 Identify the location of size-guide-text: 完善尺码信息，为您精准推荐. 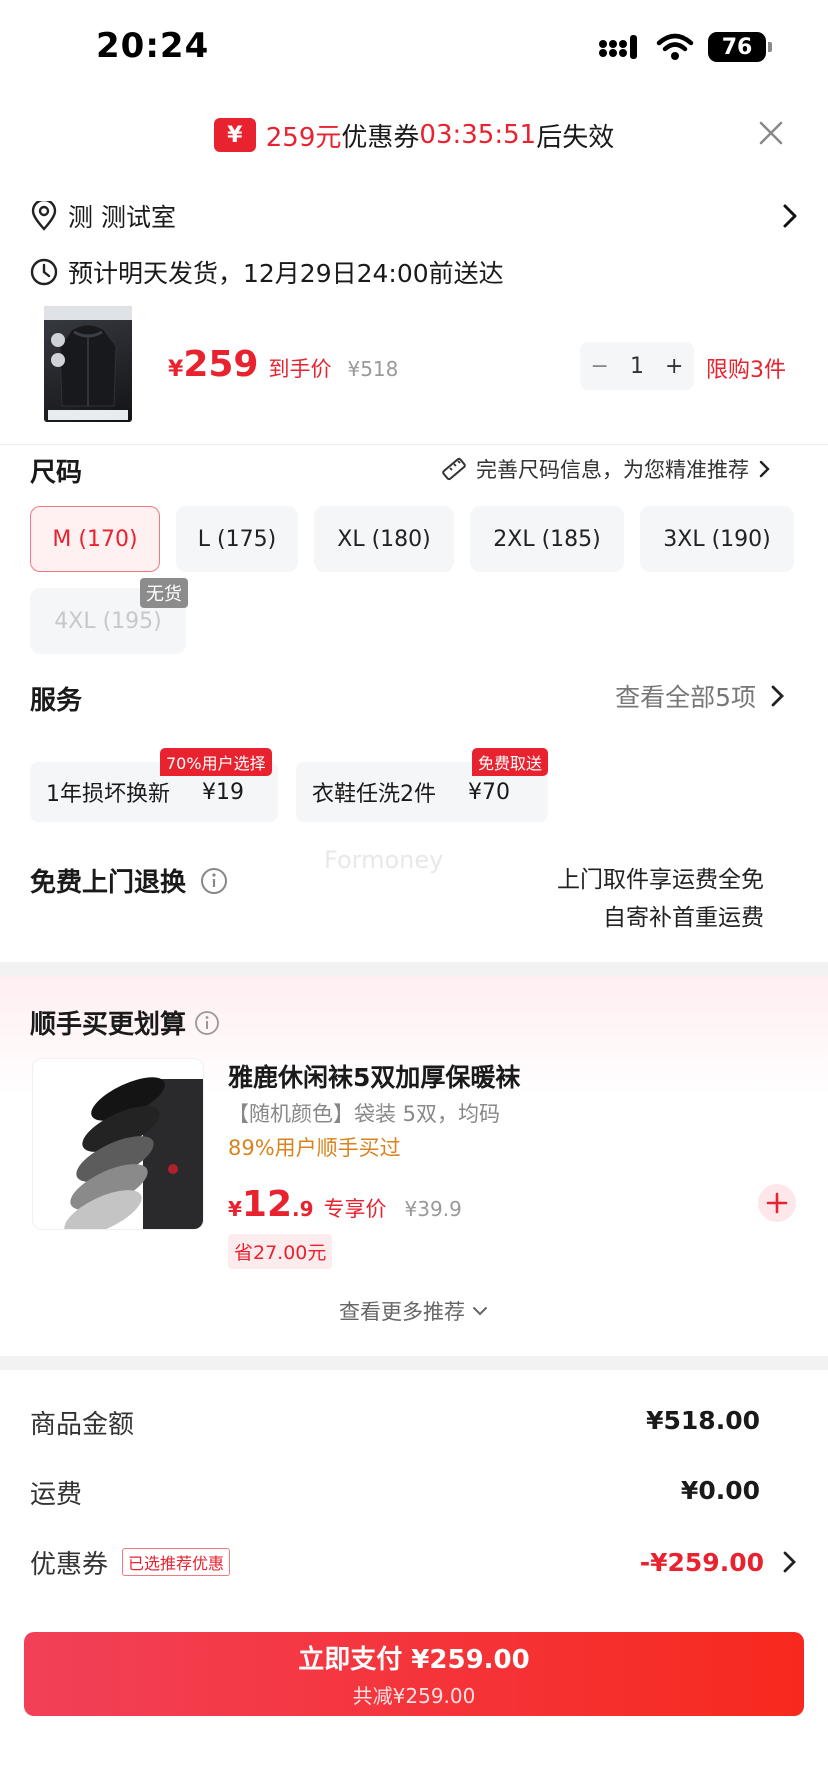
(612, 470).